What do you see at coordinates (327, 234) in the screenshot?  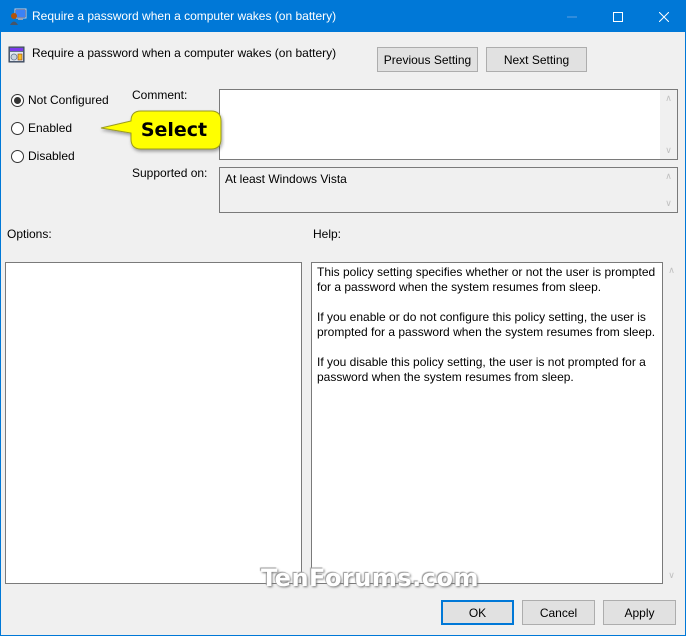 I see `help-label: Help:` at bounding box center [327, 234].